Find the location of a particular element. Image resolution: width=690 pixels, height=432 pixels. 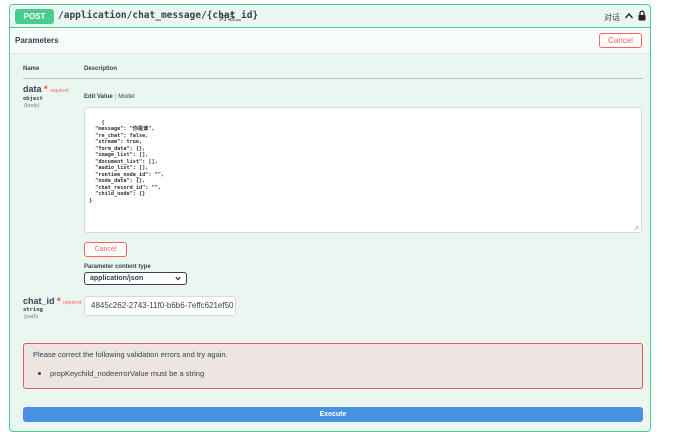

body-tabs: Edit Value | Model is located at coordinates (109, 97).